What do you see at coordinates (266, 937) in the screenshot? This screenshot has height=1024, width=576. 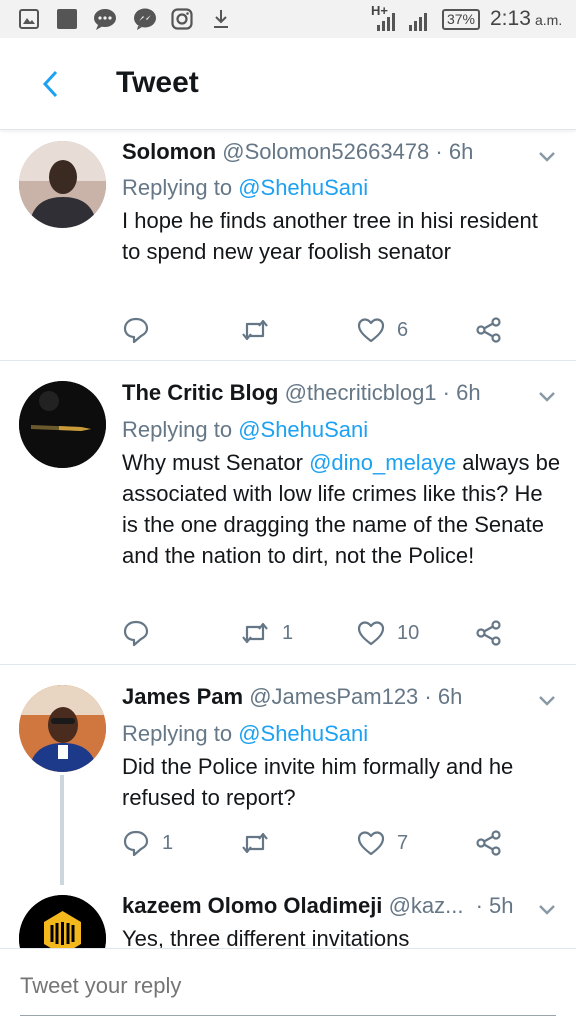 I see `tweet-text: Yes, three different invitations` at bounding box center [266, 937].